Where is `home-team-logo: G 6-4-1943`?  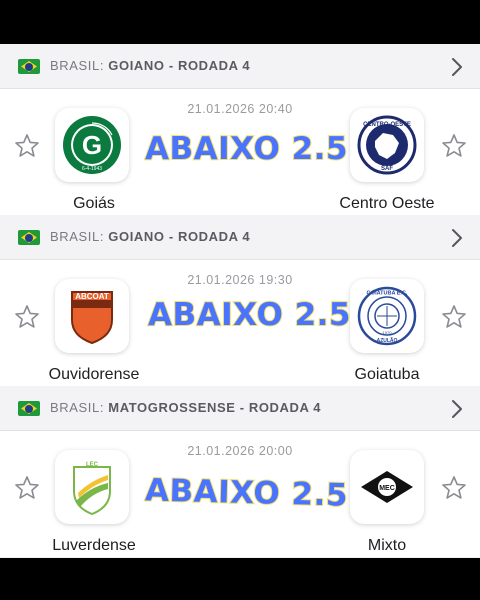
home-team-logo: G 6-4-1943 is located at coordinates (92, 145).